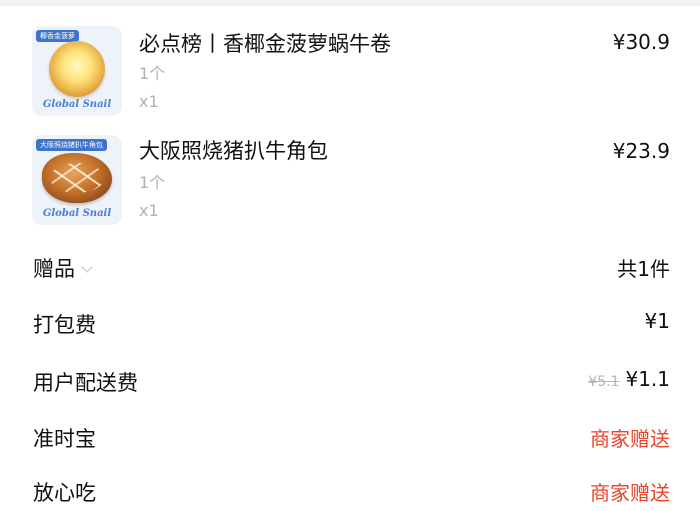 Image resolution: width=700 pixels, height=511 pixels. What do you see at coordinates (64, 439) in the screenshot?
I see `on-time-label: 准时宝` at bounding box center [64, 439].